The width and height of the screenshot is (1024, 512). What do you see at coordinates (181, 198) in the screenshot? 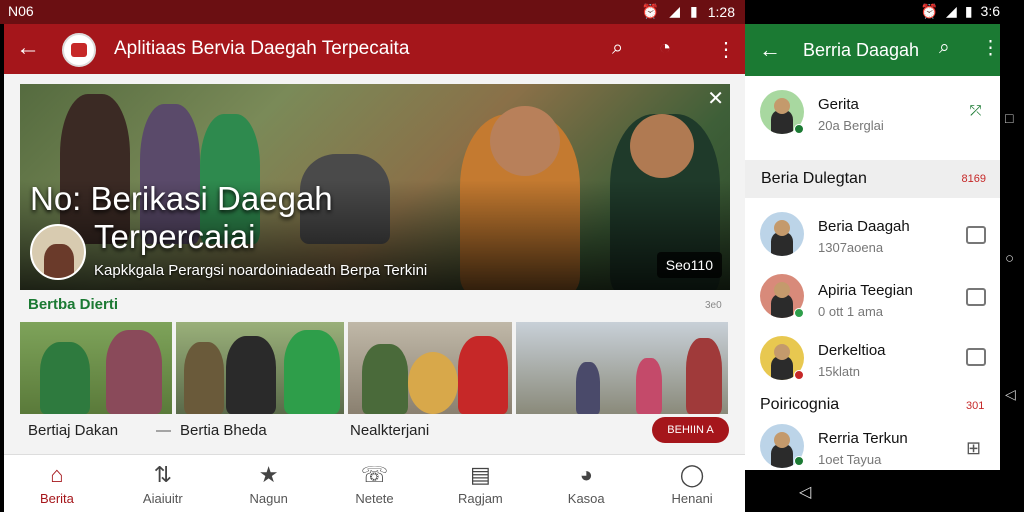
I see `hero-headline-line1: No: Berikasi Daegah` at bounding box center [181, 198].